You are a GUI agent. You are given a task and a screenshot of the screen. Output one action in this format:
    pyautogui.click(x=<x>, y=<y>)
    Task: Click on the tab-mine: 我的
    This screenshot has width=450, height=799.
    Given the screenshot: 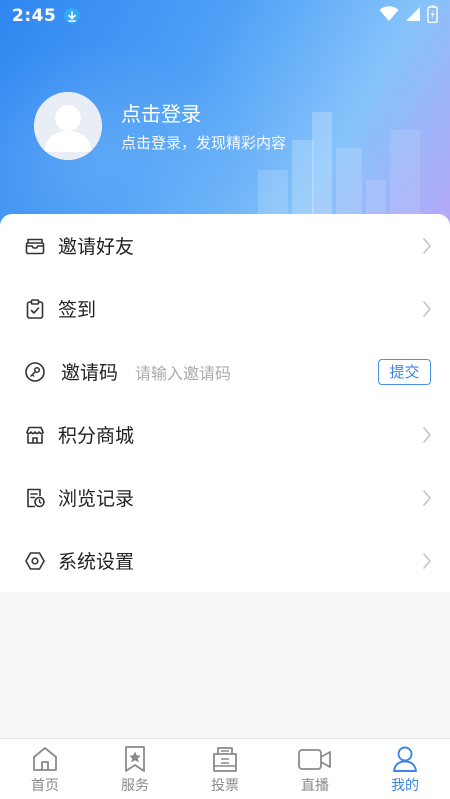 What is the action you would take?
    pyautogui.click(x=405, y=769)
    